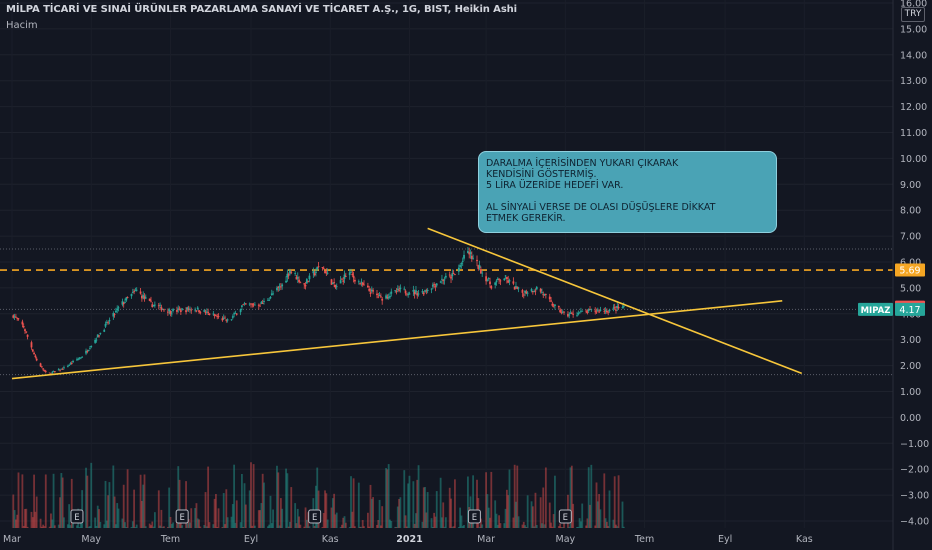  What do you see at coordinates (913, 107) in the screenshot?
I see `y-tick-label: 12.00` at bounding box center [913, 107].